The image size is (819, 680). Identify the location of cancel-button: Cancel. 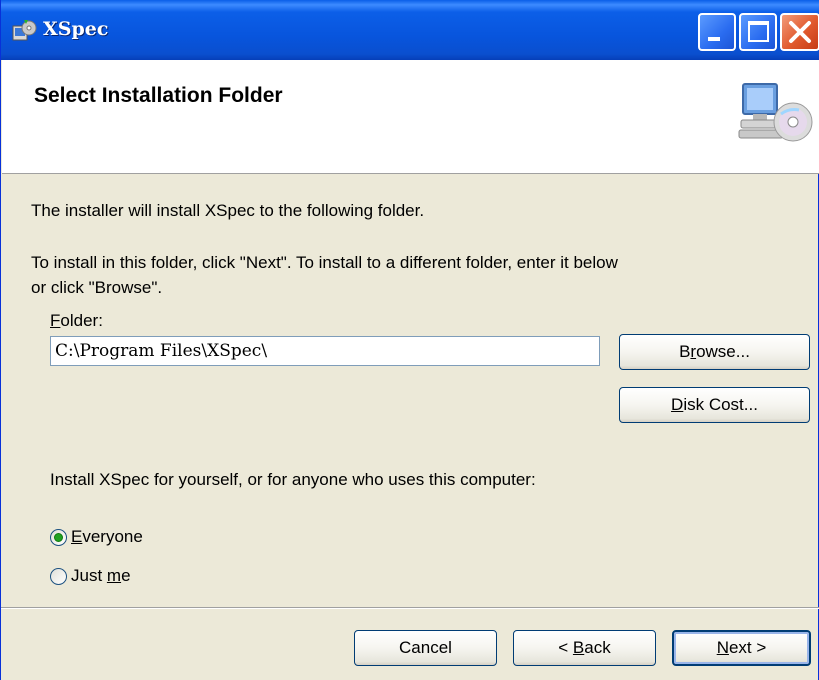
(425, 648).